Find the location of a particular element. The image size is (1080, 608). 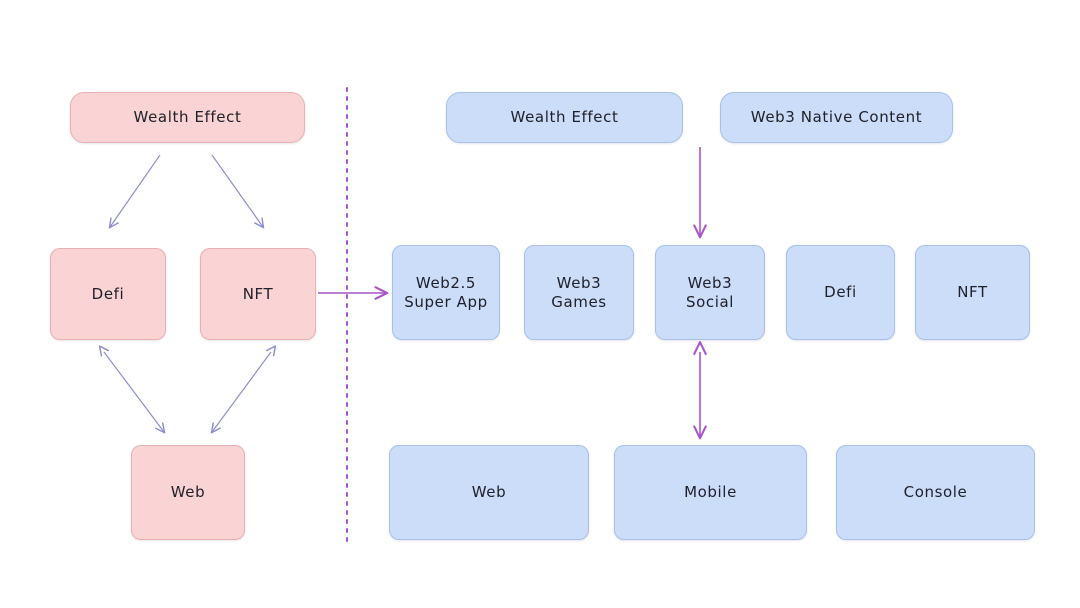

node-left-web: Web is located at coordinates (188, 492).